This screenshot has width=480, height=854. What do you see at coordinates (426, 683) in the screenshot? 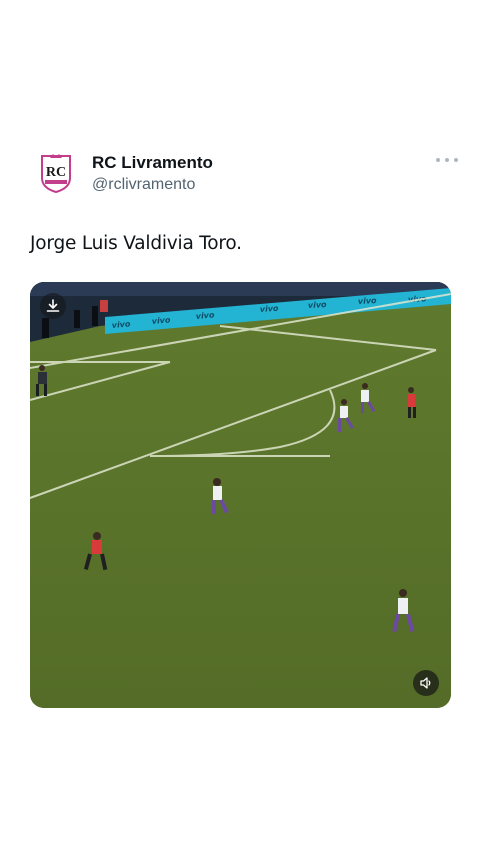
I see `speaker-icon` at bounding box center [426, 683].